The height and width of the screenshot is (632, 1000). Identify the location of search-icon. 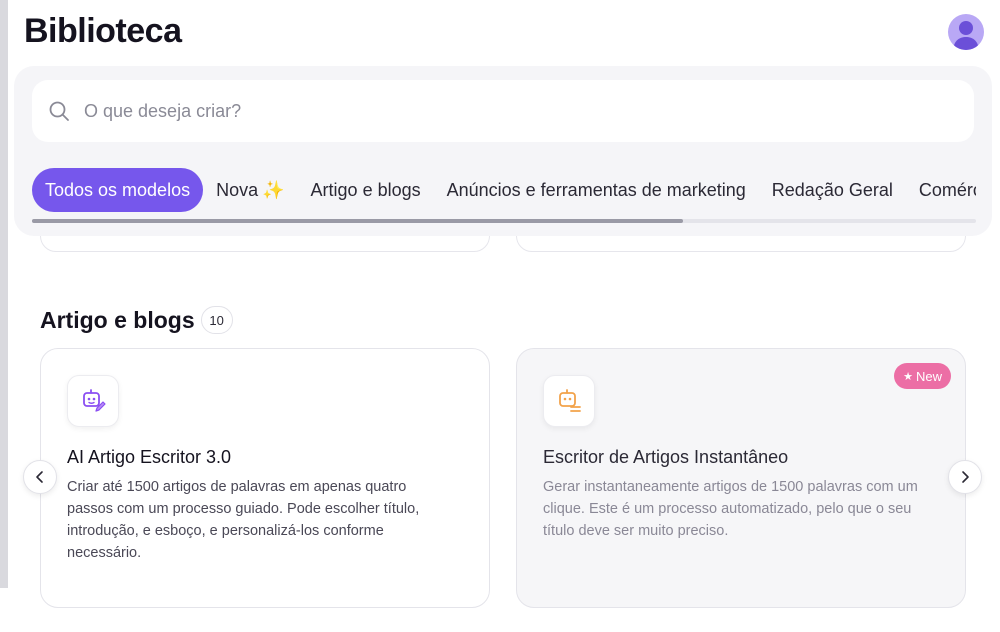
(59, 111).